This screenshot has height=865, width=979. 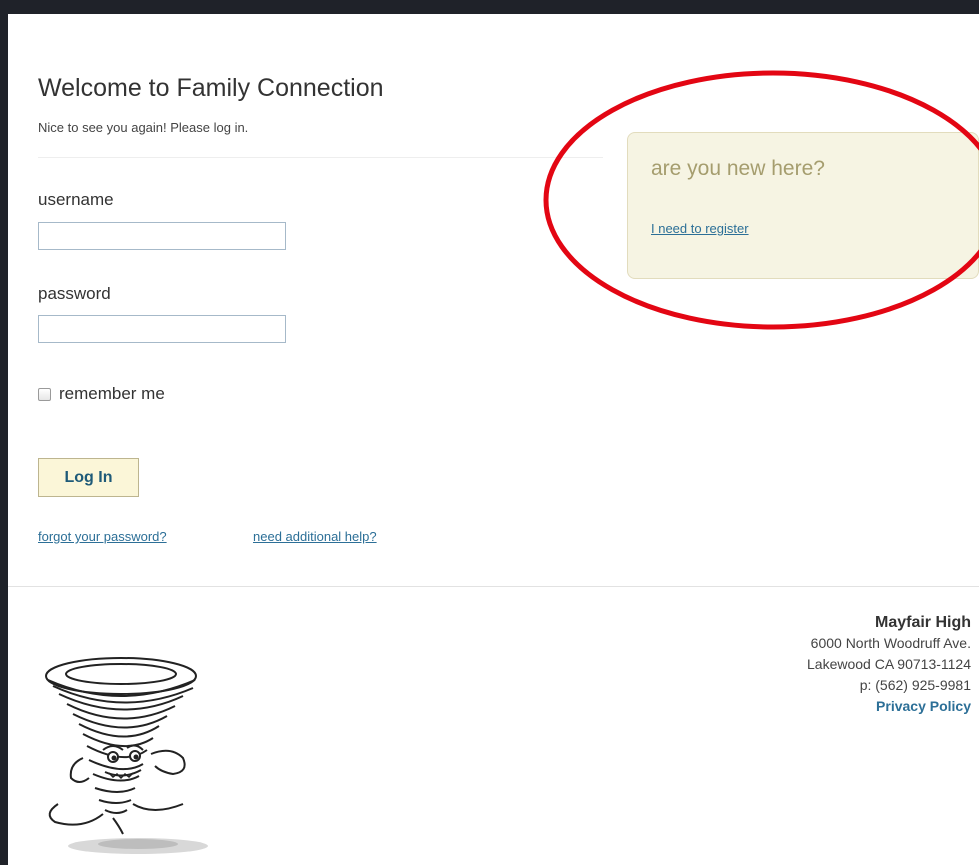 I want to click on divider, so click(x=320, y=157).